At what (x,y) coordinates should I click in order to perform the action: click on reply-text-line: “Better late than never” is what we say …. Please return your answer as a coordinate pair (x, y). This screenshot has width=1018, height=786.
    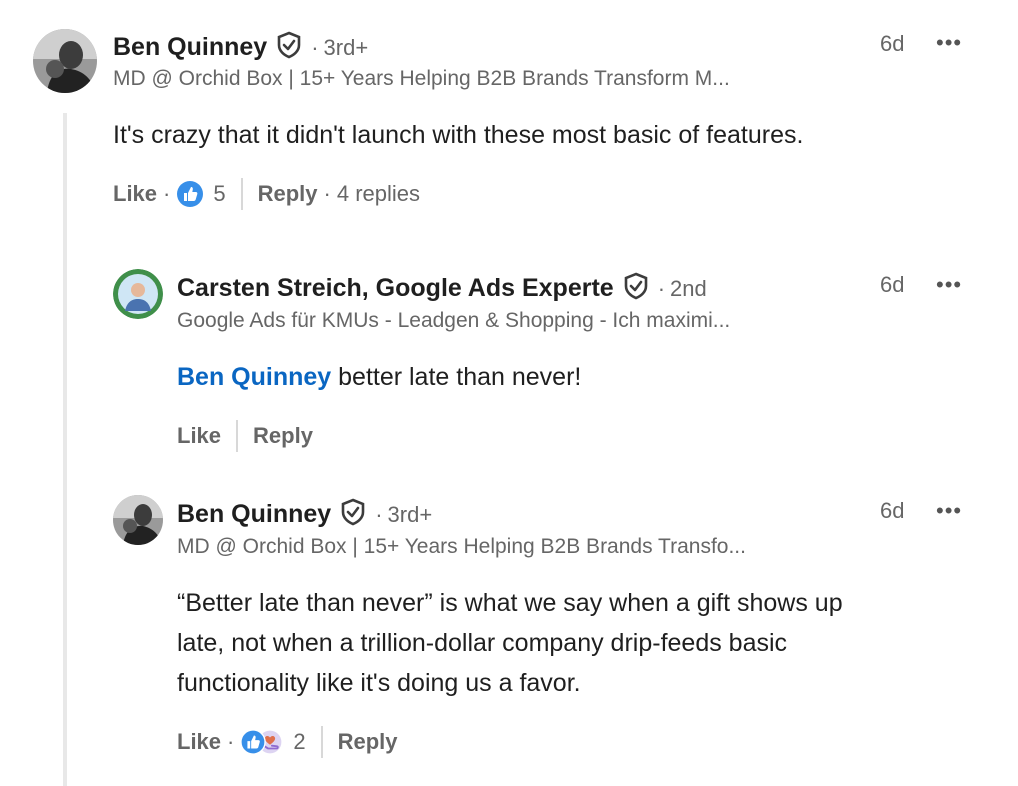
    Looking at the image, I should click on (510, 603).